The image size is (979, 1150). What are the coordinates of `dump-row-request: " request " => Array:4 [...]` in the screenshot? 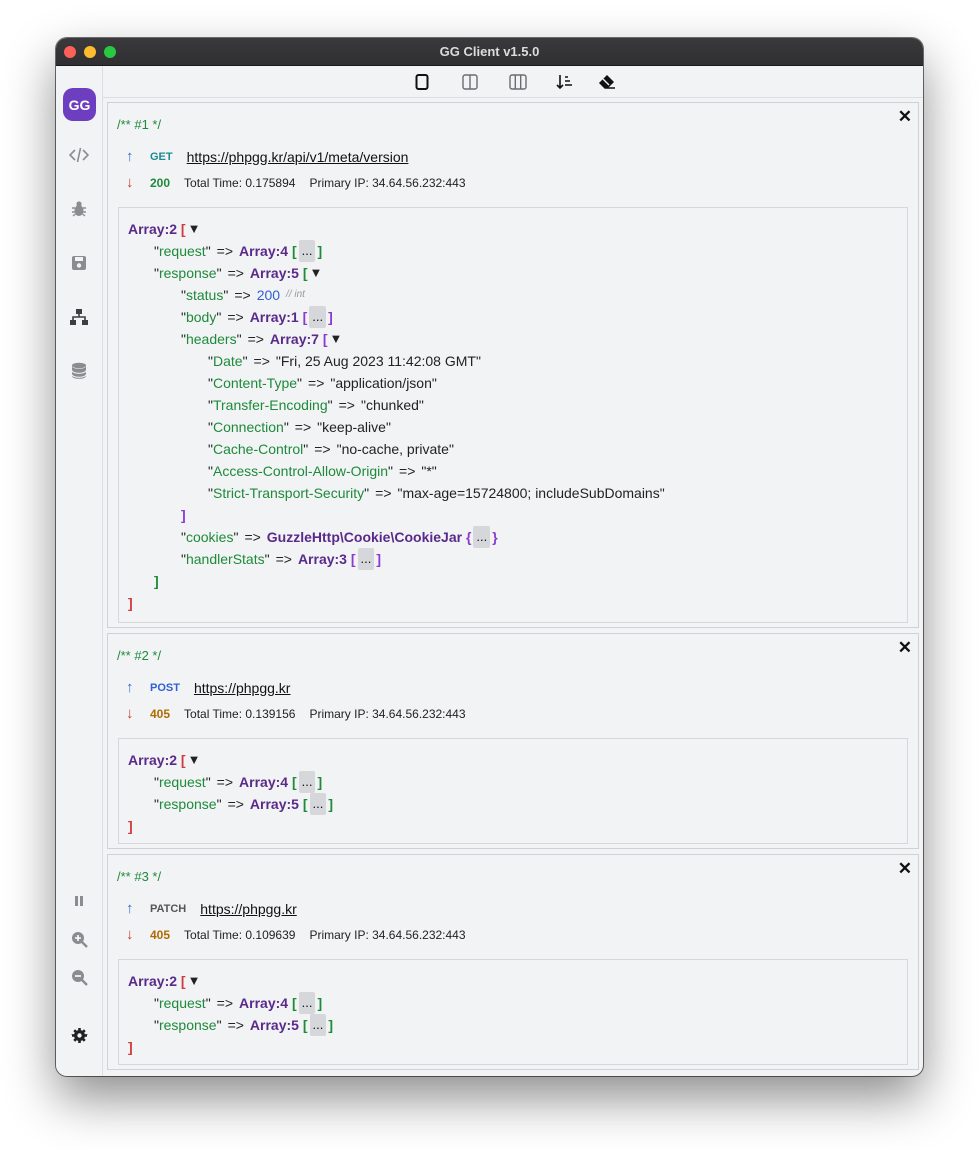 It's located at (513, 251).